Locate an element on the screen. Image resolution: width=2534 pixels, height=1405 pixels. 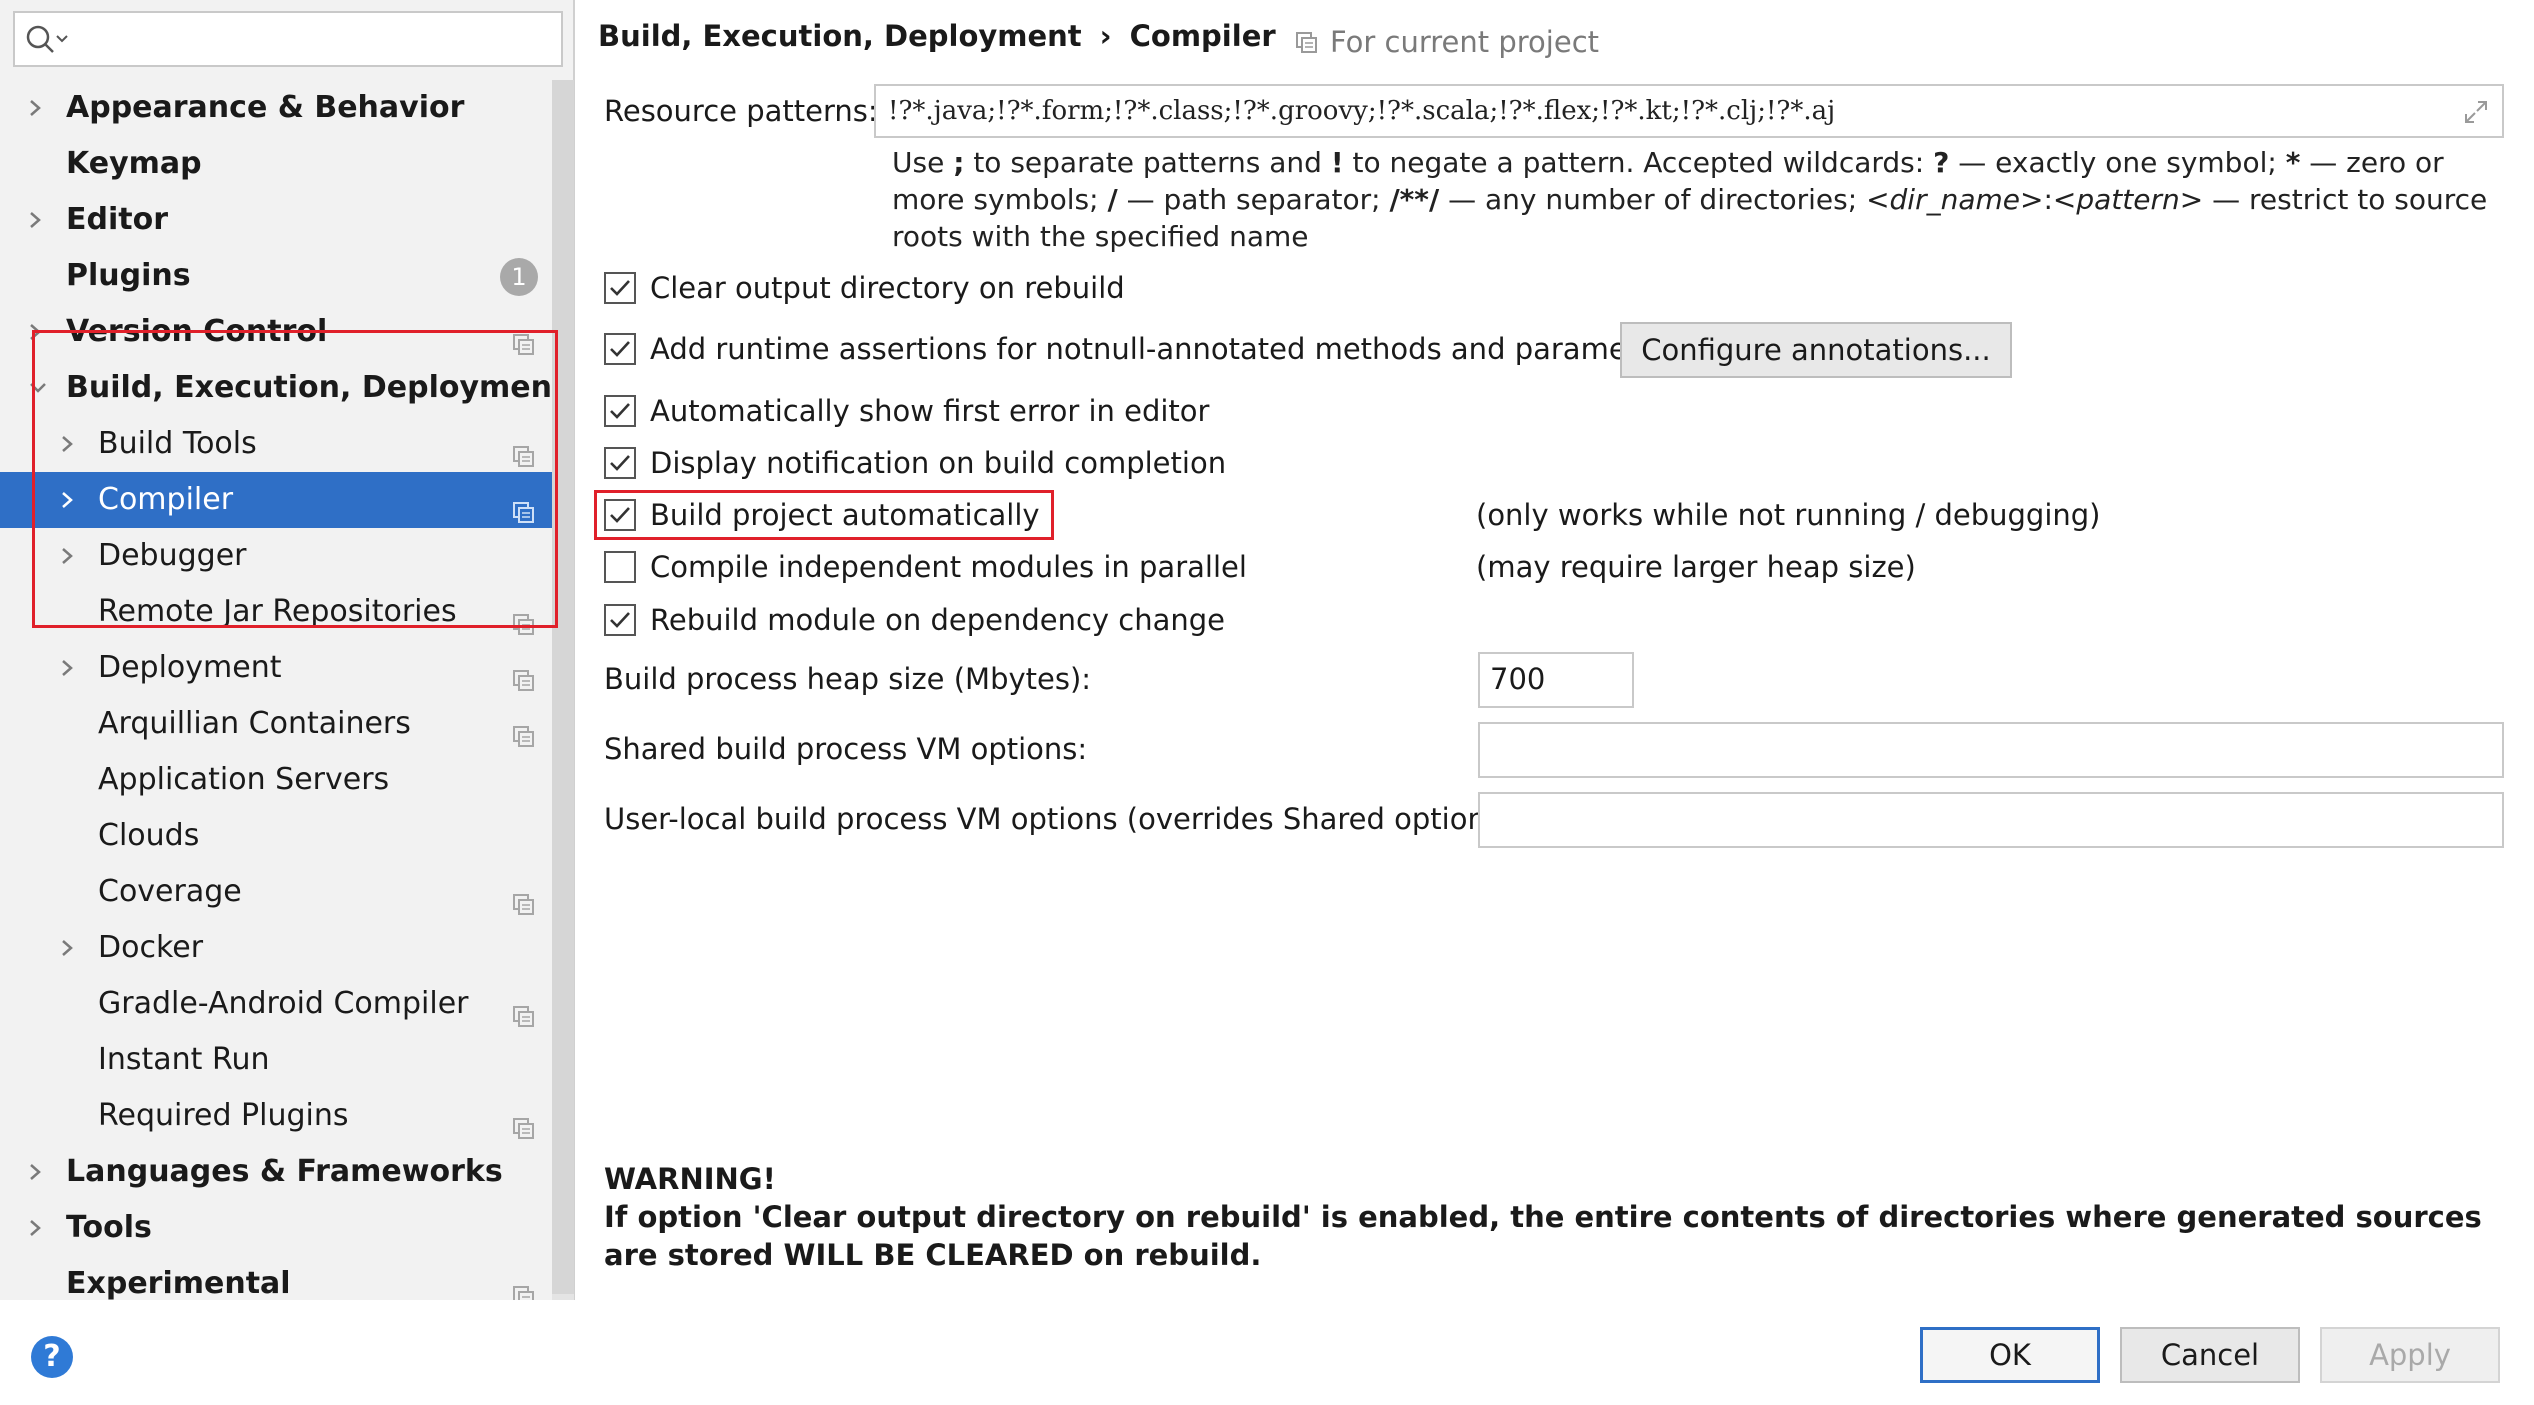
show-first-error-checkbox is located at coordinates (620, 411).